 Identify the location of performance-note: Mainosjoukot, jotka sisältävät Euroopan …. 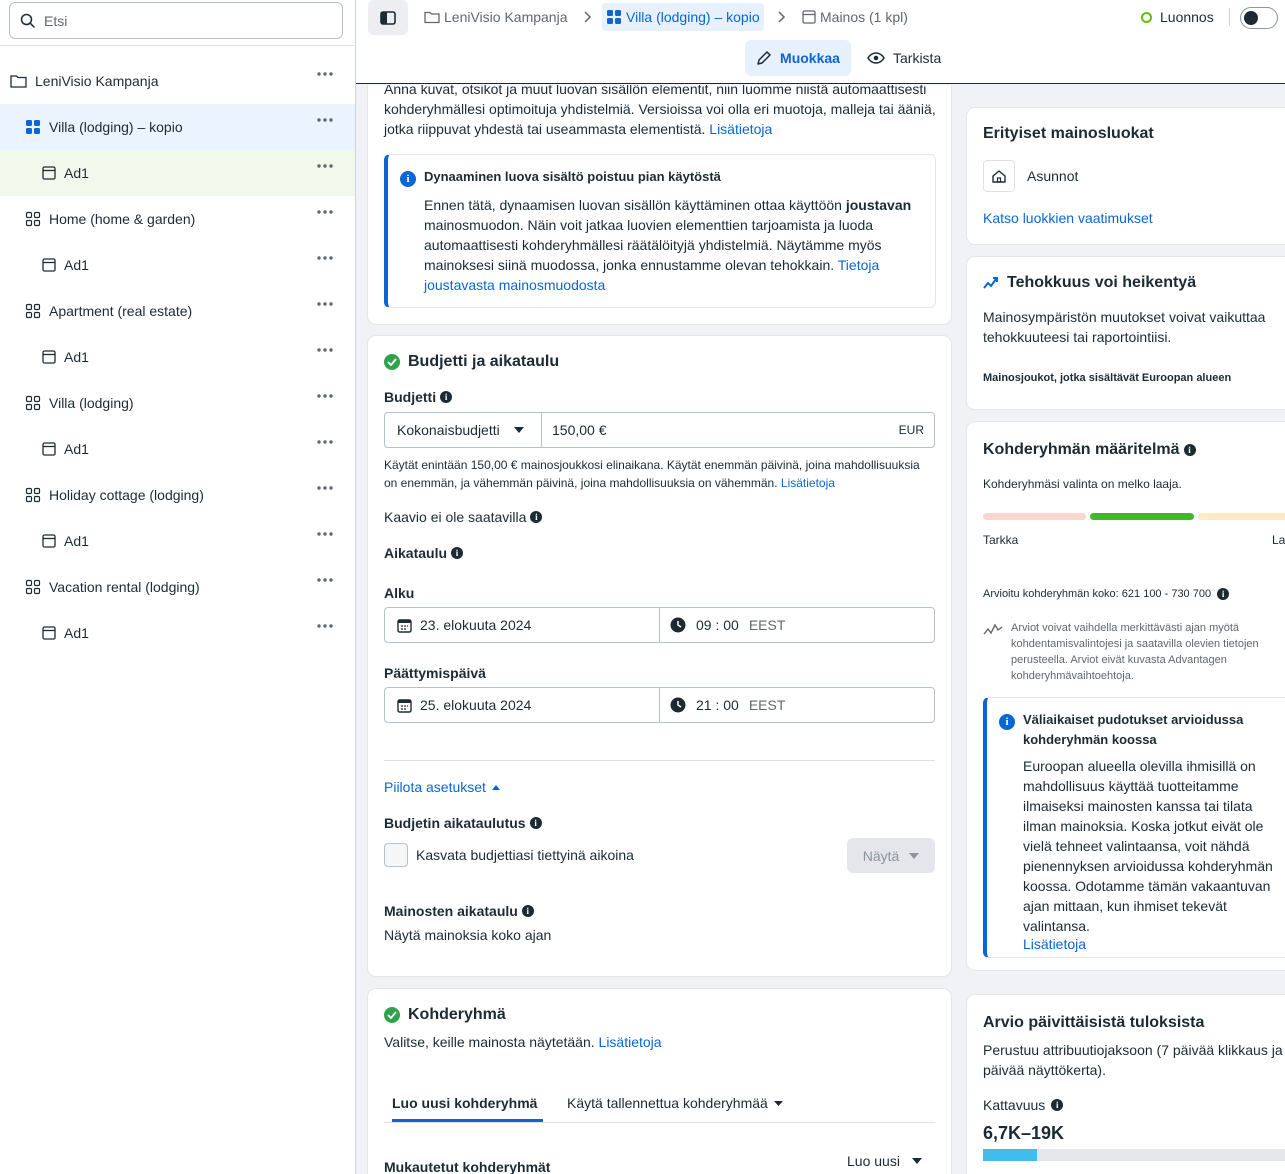
(1107, 378).